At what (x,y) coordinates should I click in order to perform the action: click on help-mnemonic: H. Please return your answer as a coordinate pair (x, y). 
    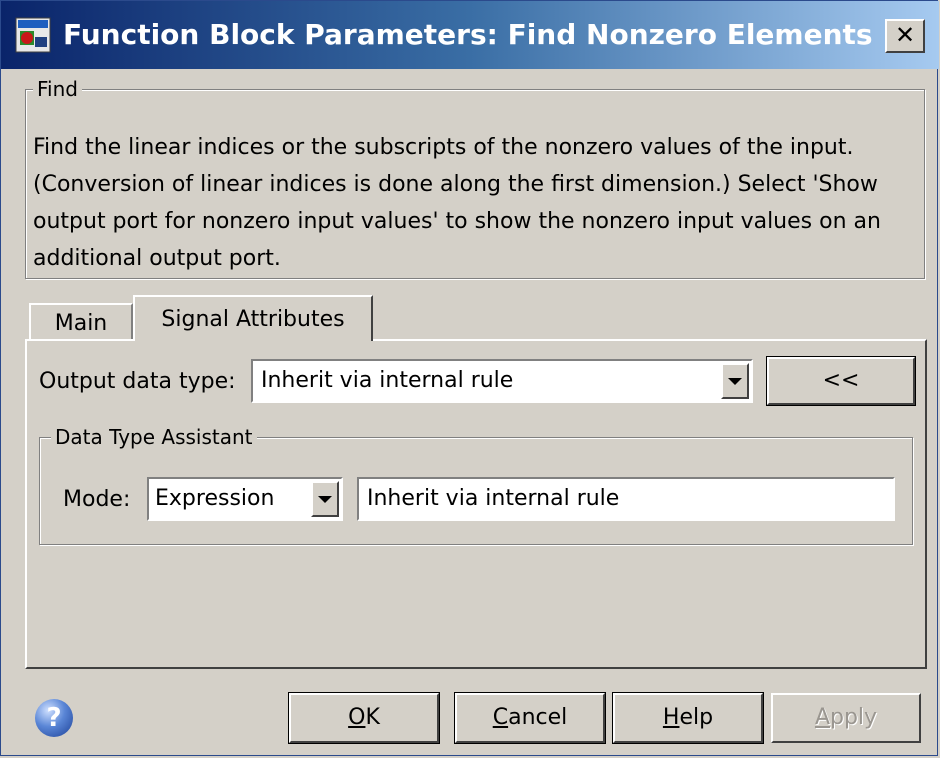
    Looking at the image, I should click on (671, 717).